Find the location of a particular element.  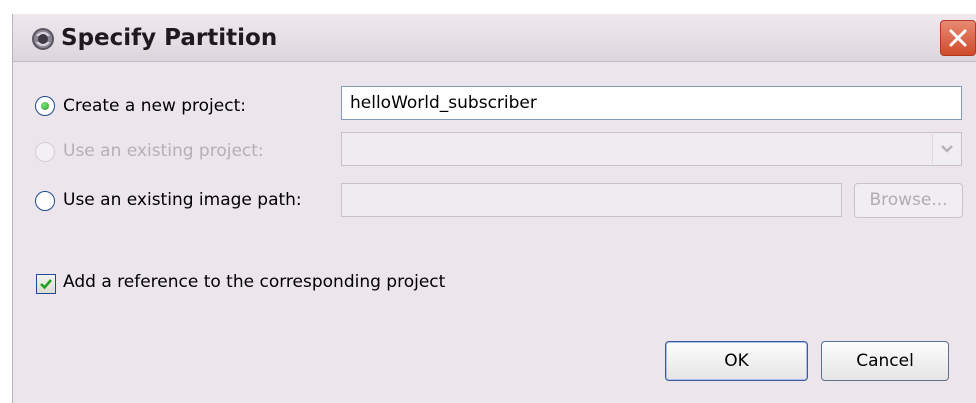

title-bar: Specify Partition is located at coordinates (494, 38).